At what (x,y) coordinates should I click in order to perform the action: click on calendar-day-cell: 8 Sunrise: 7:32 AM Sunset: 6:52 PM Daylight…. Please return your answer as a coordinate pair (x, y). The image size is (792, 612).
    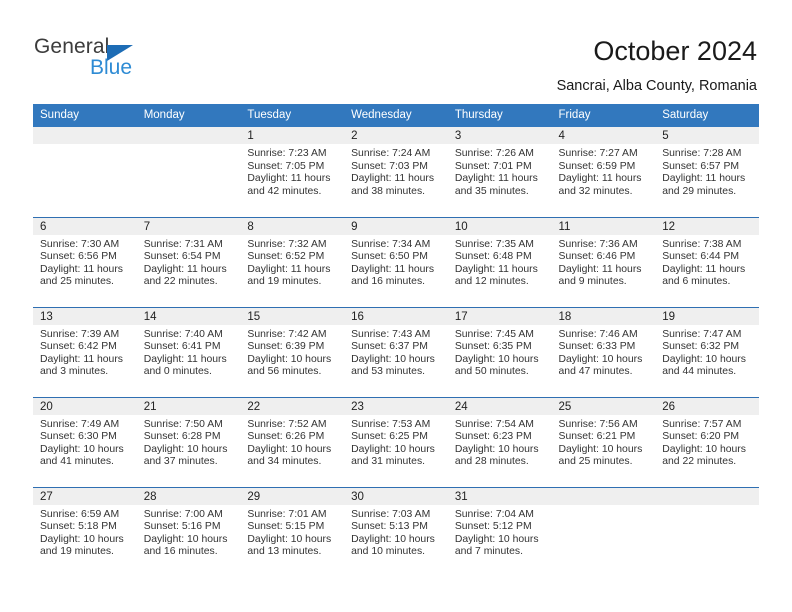
    Looking at the image, I should click on (292, 261).